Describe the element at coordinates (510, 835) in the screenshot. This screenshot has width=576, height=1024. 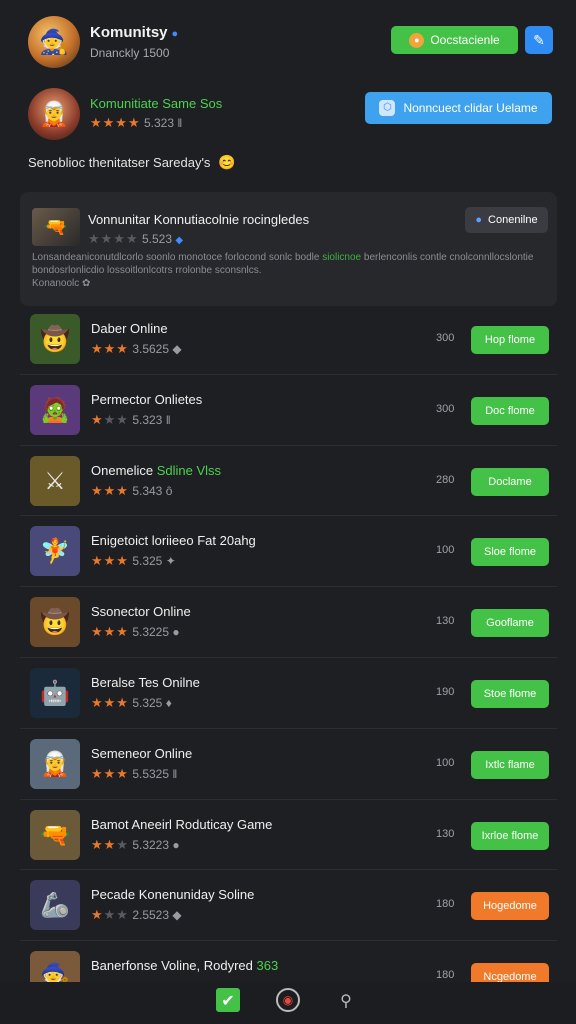
I see `play-button: Ixrloe flome` at that location.